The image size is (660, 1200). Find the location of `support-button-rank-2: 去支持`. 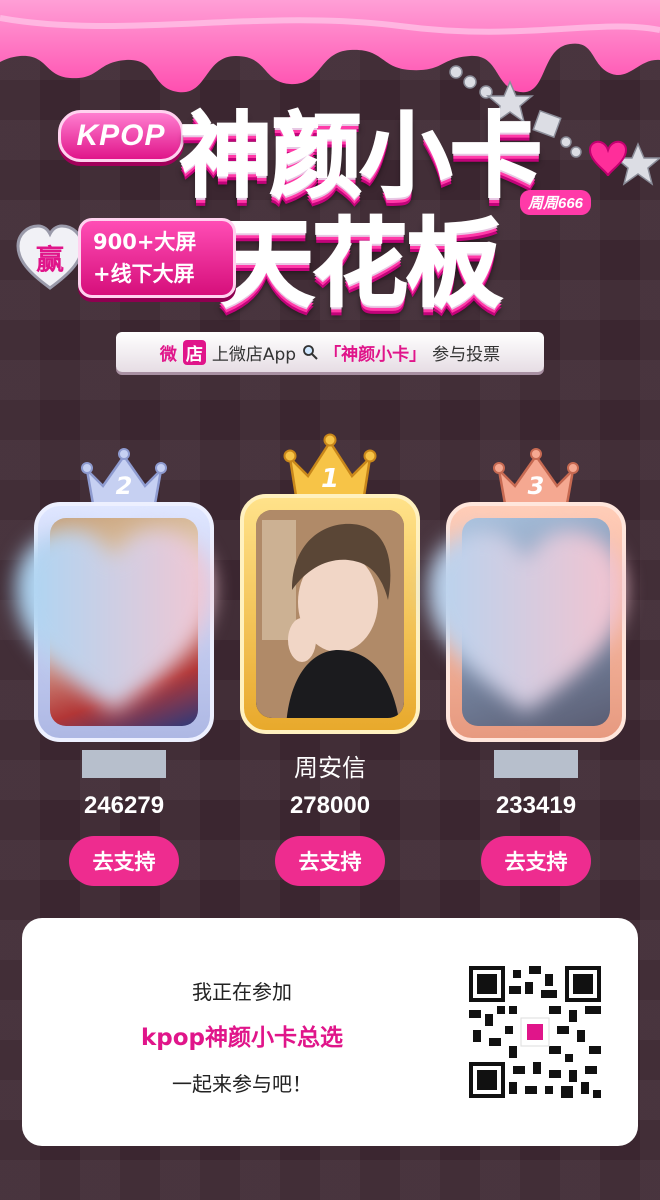

support-button-rank-2: 去支持 is located at coordinates (124, 861).